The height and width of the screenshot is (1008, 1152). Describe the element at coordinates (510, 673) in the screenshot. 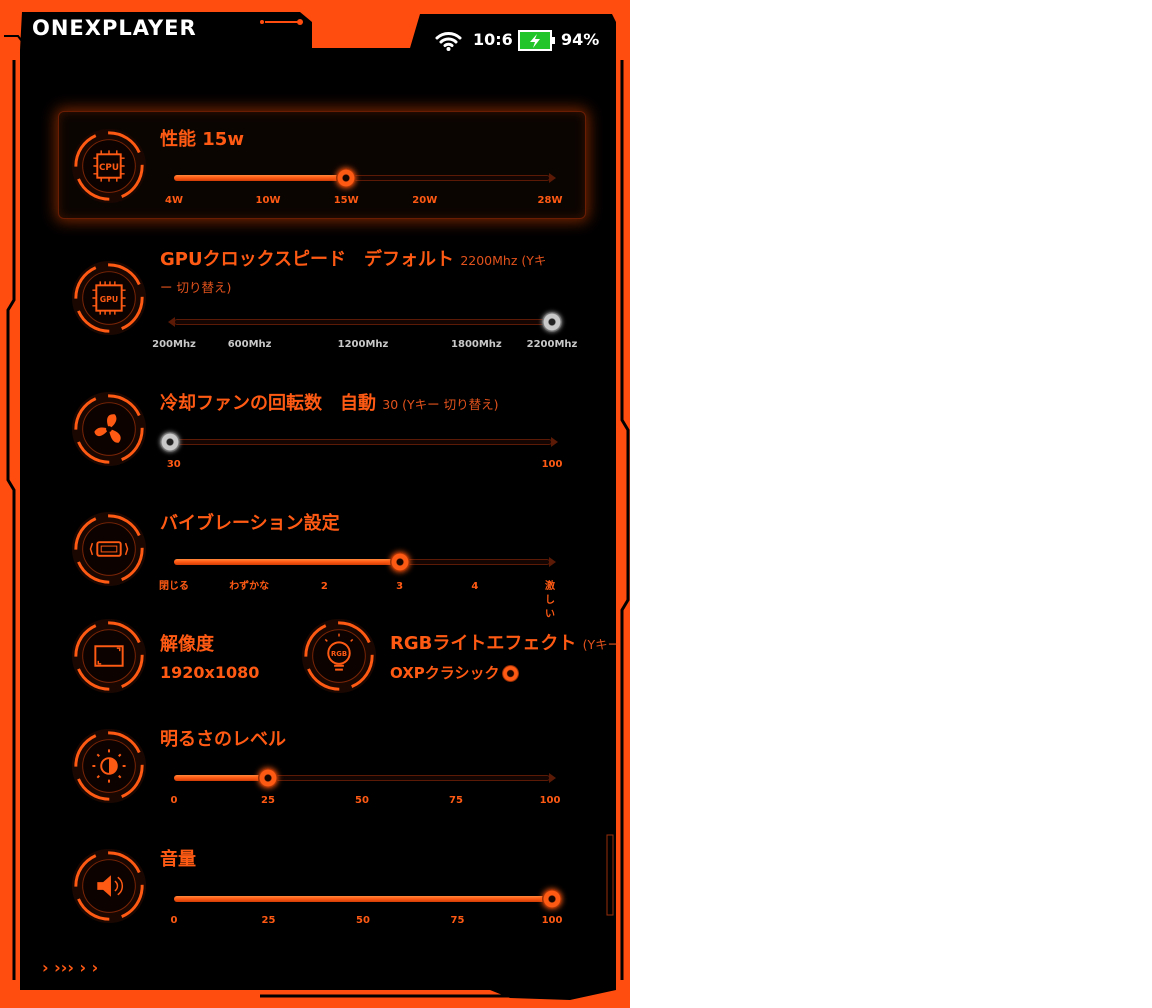

I see `rgb-toggle` at that location.